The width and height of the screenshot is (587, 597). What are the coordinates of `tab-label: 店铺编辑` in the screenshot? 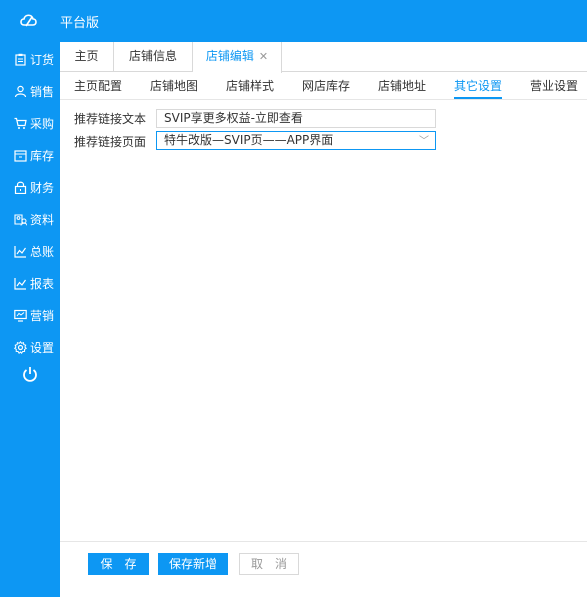 It's located at (229, 56).